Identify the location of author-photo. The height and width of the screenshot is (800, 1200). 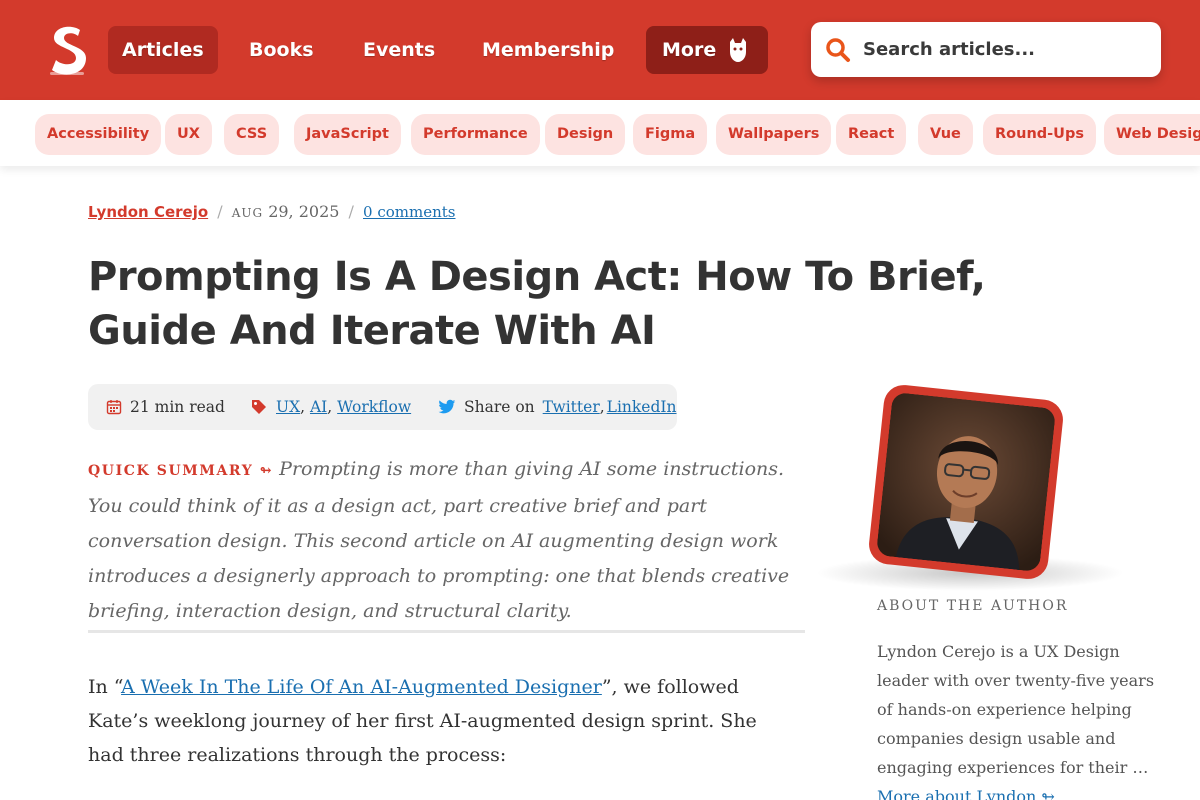
(966, 482).